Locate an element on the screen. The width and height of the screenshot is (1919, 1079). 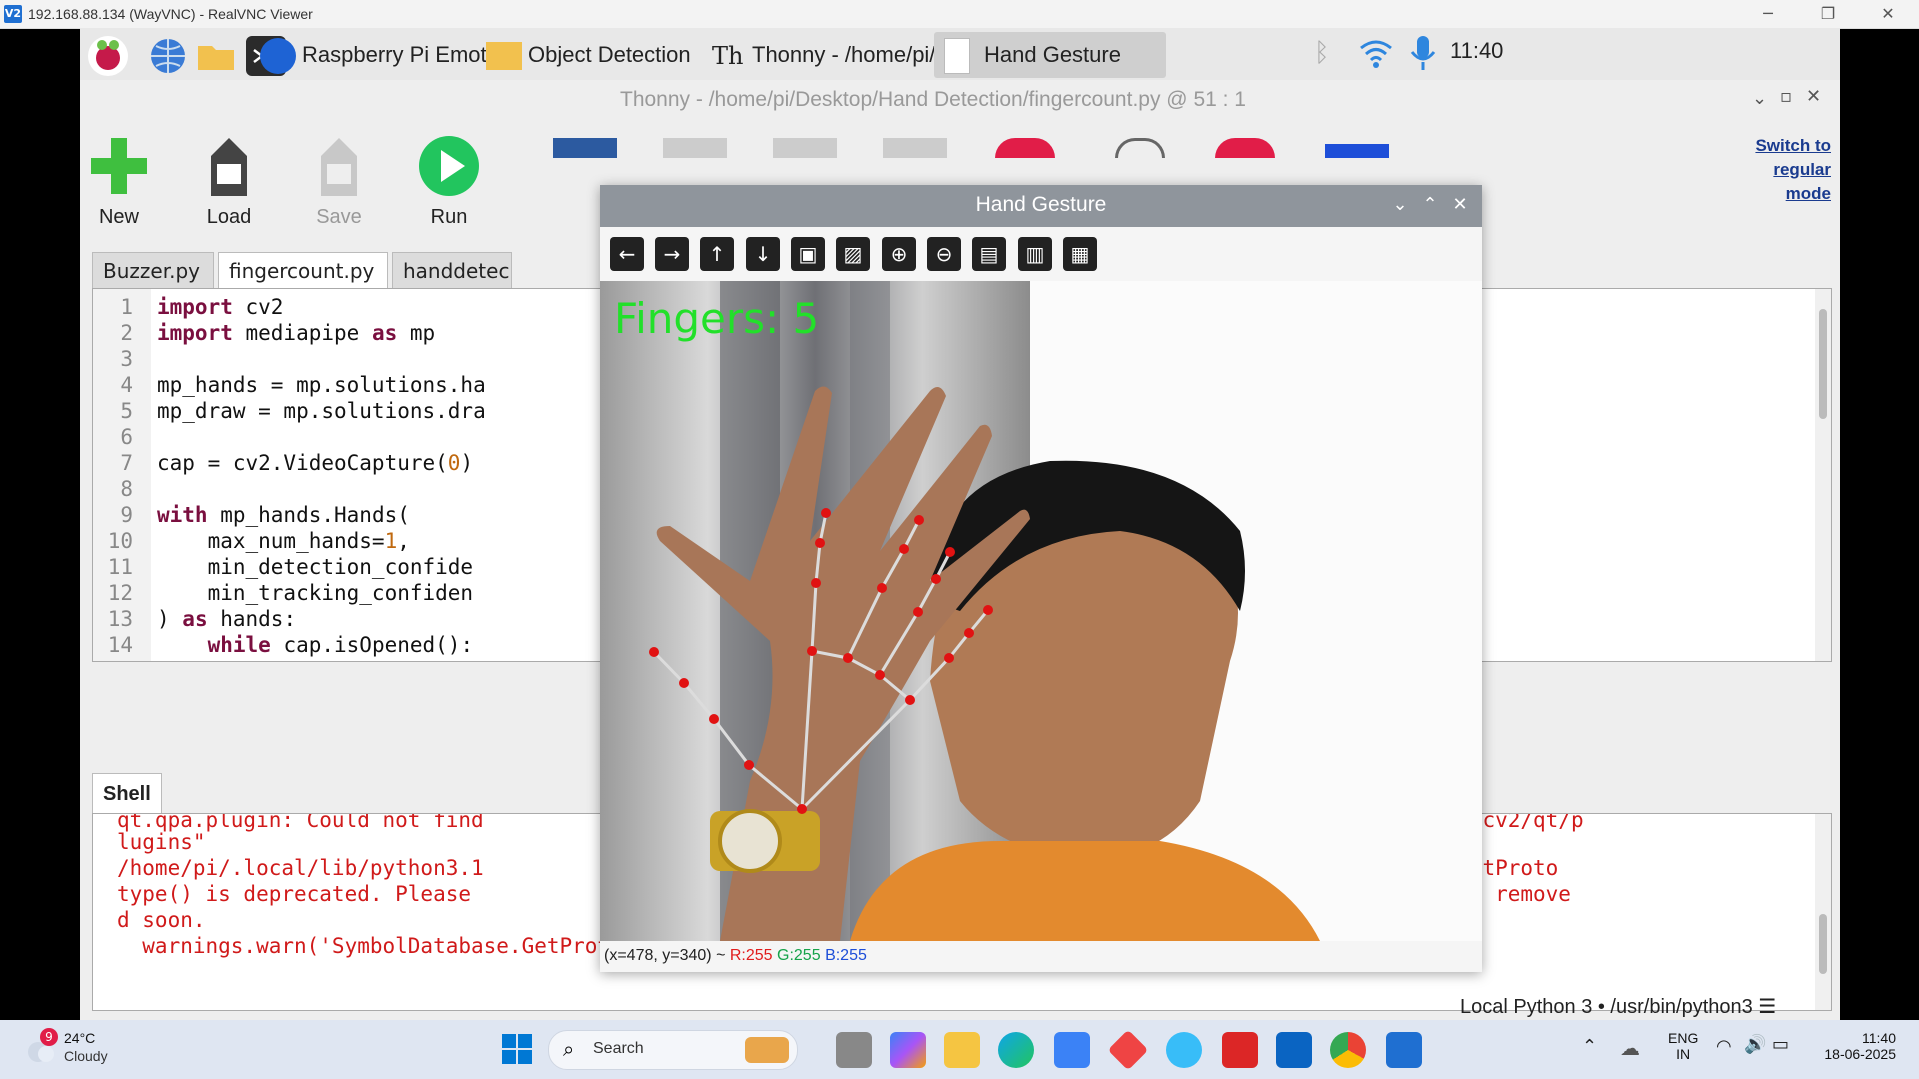
wifi-icon is located at coordinates (1376, 55).